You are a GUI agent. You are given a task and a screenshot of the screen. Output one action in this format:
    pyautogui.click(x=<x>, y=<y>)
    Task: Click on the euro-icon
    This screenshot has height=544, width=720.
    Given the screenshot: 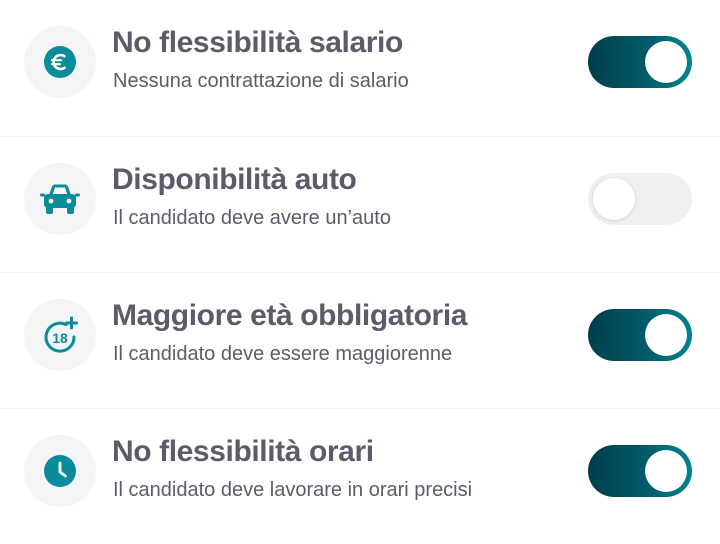 What is the action you would take?
    pyautogui.click(x=60, y=62)
    